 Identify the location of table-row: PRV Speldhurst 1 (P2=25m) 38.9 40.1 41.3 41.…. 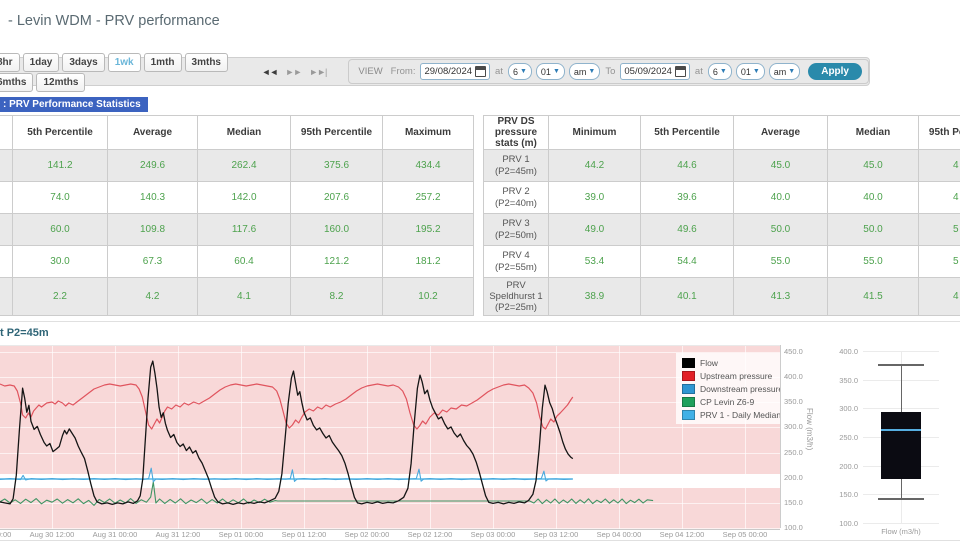
(721, 296).